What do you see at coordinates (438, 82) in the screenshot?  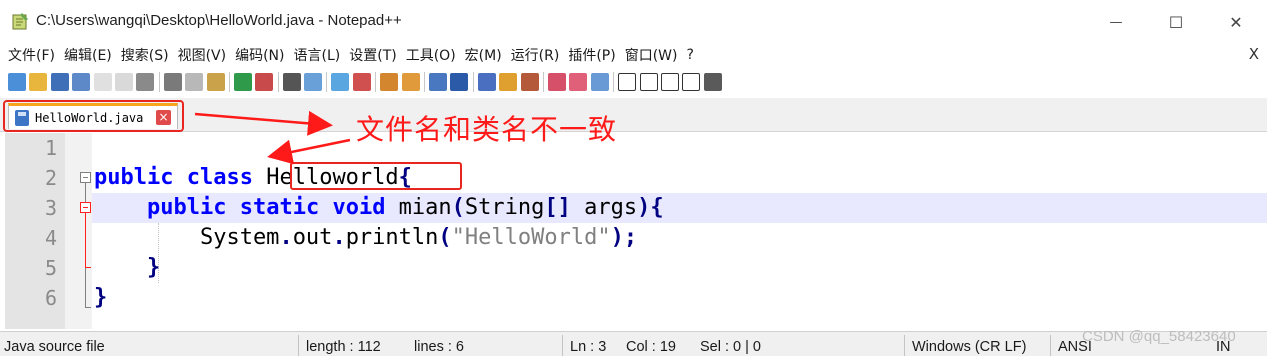 I see `word-wrap-icon` at bounding box center [438, 82].